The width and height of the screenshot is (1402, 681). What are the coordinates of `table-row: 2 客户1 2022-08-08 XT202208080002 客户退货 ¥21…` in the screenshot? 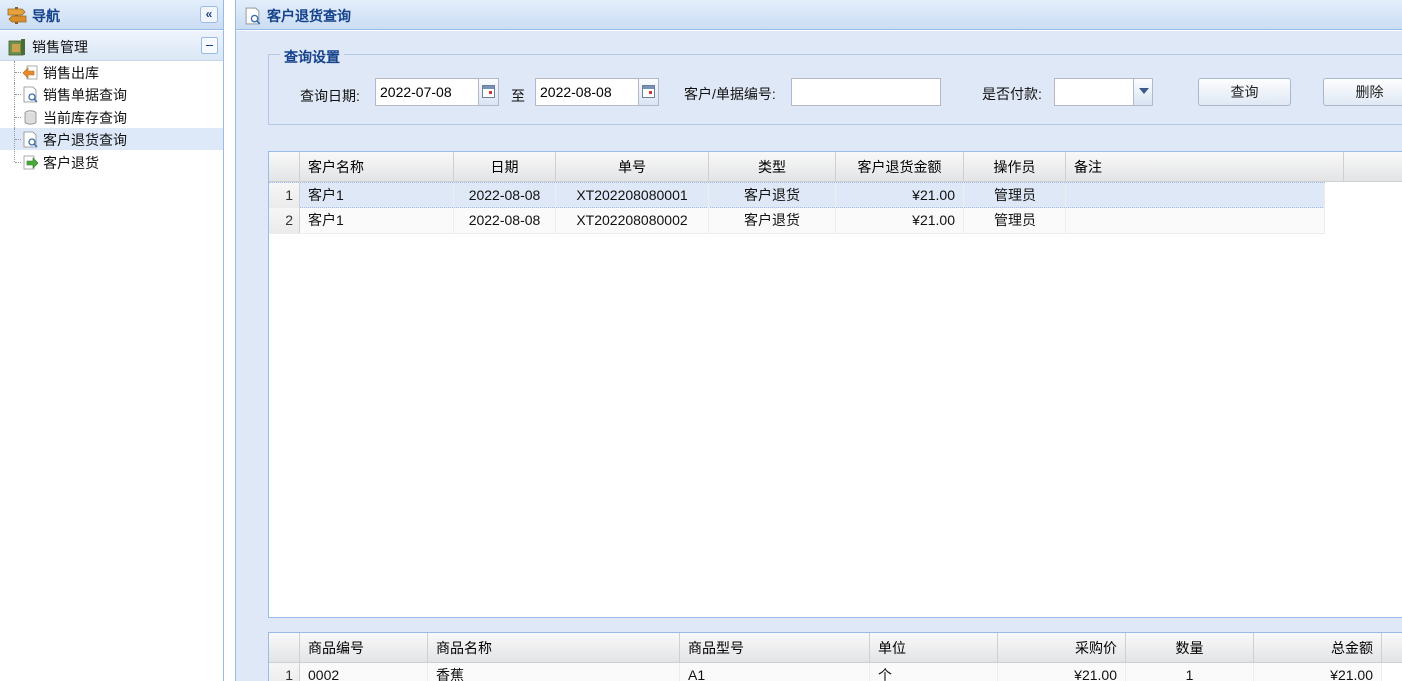 It's located at (797, 221).